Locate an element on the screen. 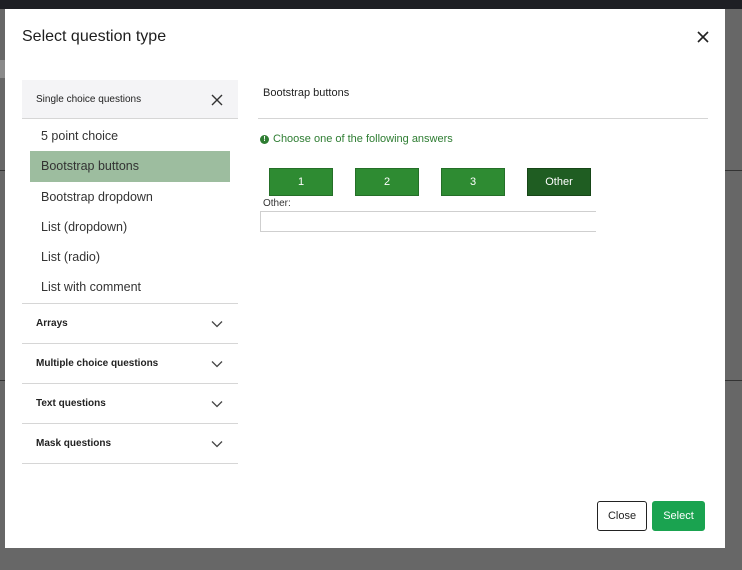  question-type-item-selected: Bootstrap buttons is located at coordinates (130, 166).